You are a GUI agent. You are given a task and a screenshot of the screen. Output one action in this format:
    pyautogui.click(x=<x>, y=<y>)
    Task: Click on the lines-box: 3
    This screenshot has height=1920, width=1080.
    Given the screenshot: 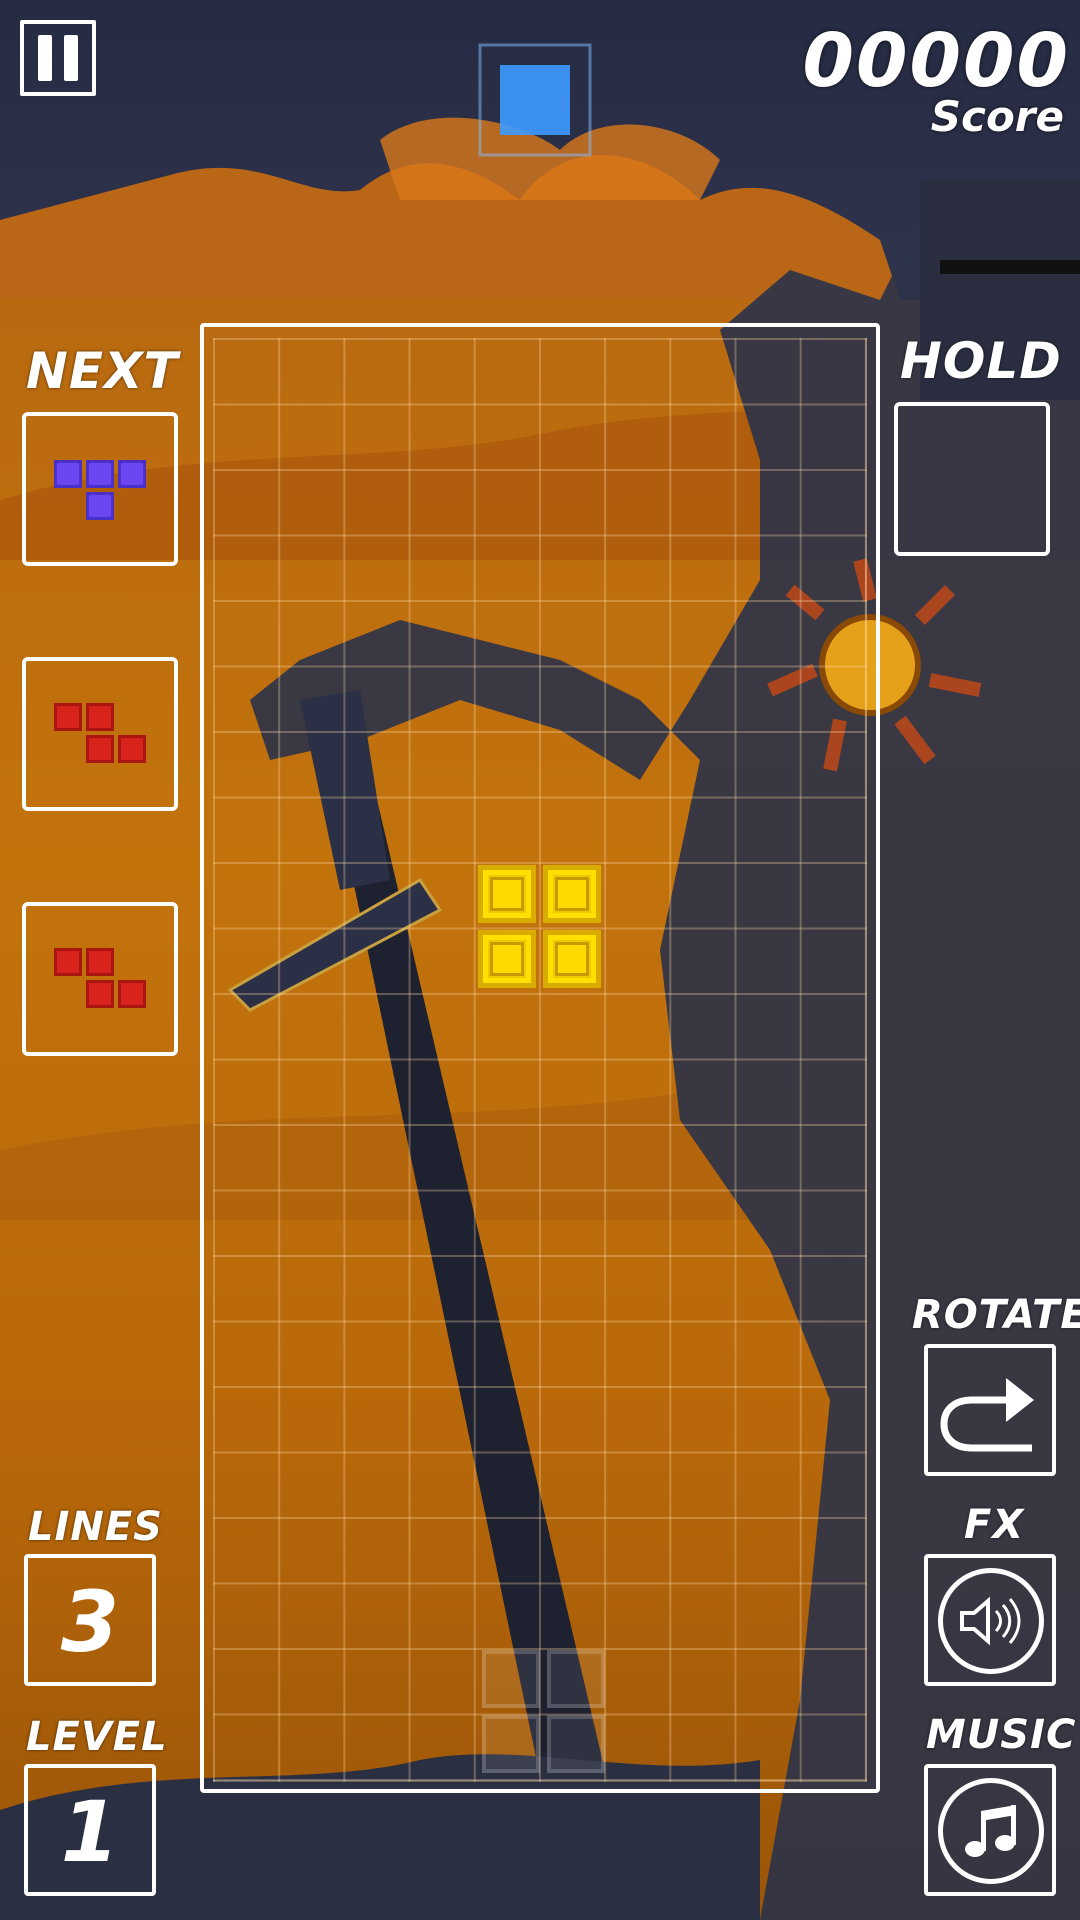 What is the action you would take?
    pyautogui.click(x=90, y=1620)
    